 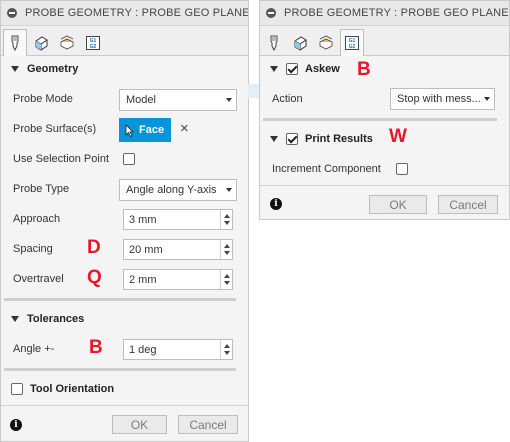 I want to click on tool-orientation-checkbox, so click(x=17, y=389).